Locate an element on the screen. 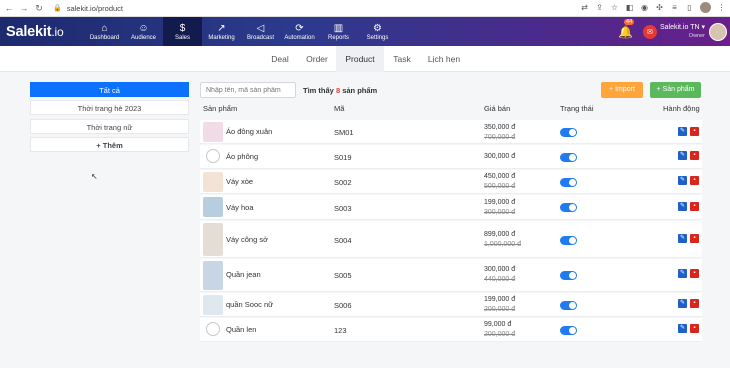 Image resolution: width=730 pixels, height=368 pixels. gear-icon: ⚙ is located at coordinates (377, 28).